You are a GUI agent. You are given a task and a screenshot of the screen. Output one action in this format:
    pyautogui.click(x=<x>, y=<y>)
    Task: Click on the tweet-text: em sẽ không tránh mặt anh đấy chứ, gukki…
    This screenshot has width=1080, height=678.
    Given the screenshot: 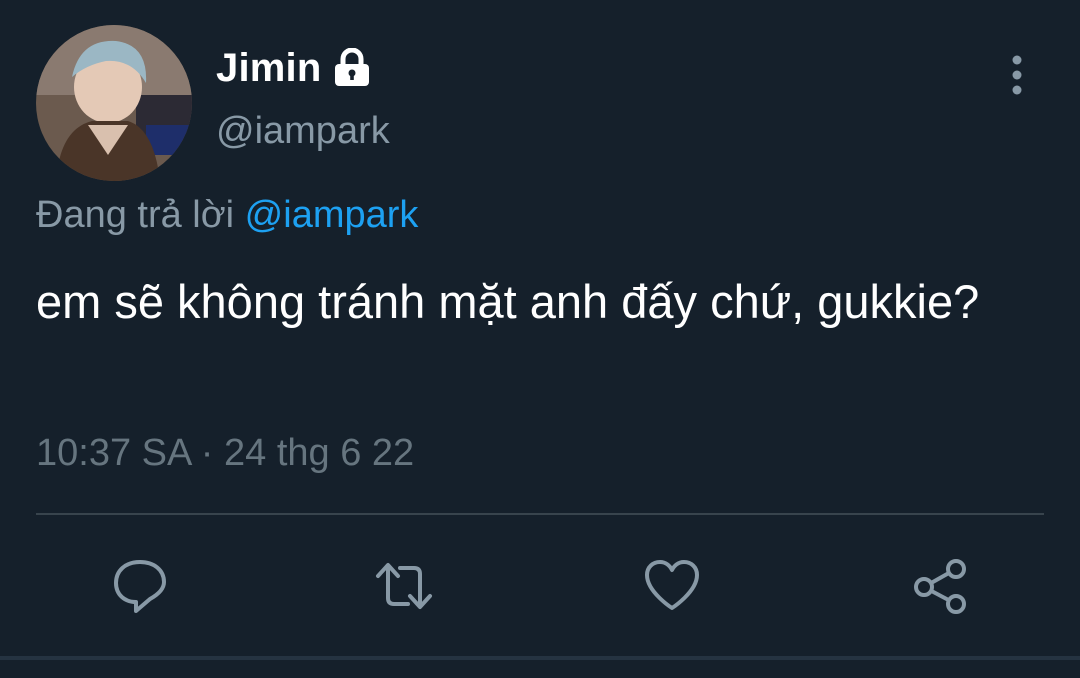 What is the action you would take?
    pyautogui.click(x=508, y=301)
    